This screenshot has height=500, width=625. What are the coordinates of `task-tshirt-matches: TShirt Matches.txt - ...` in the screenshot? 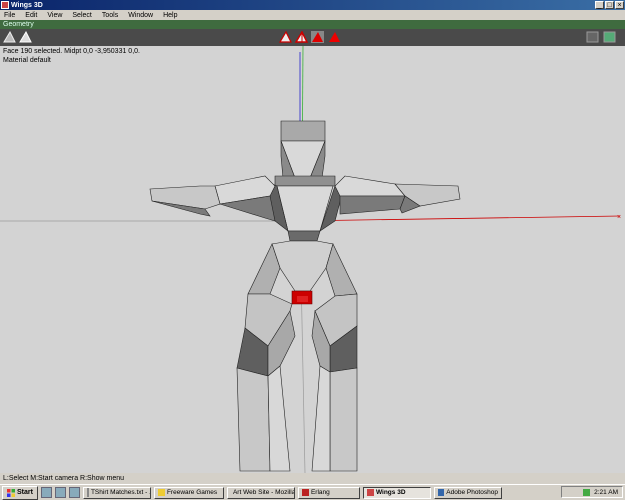 It's located at (116, 492).